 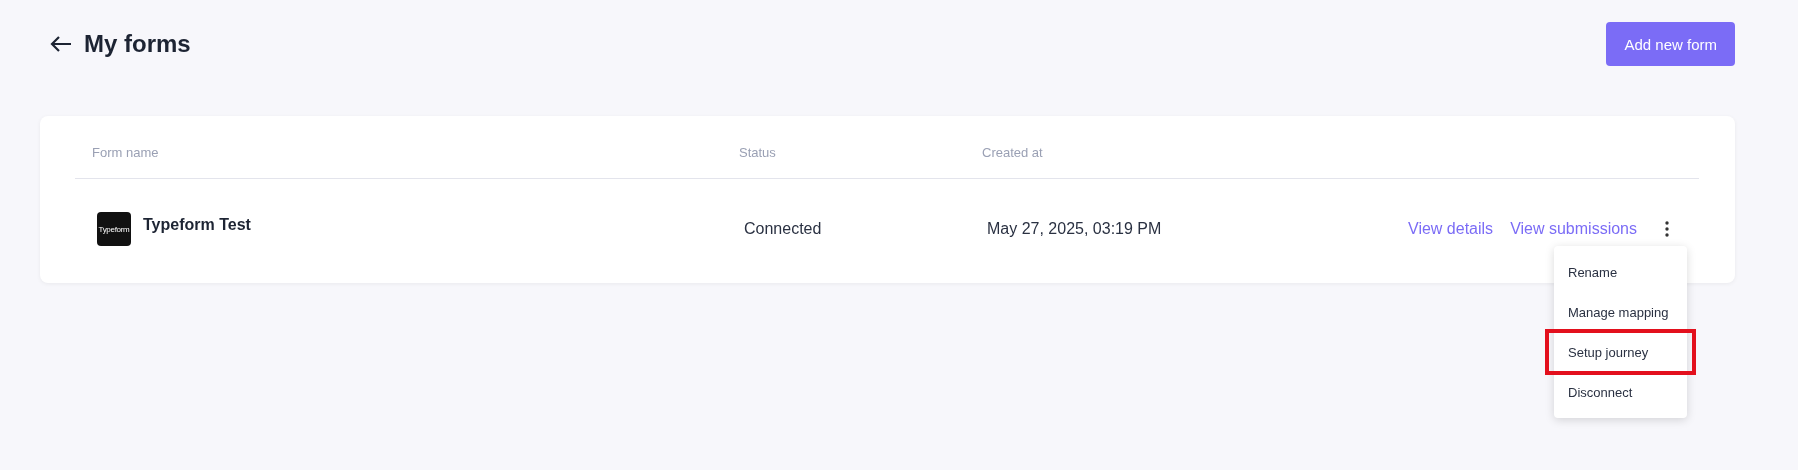 I want to click on column-header: Status, so click(x=758, y=151).